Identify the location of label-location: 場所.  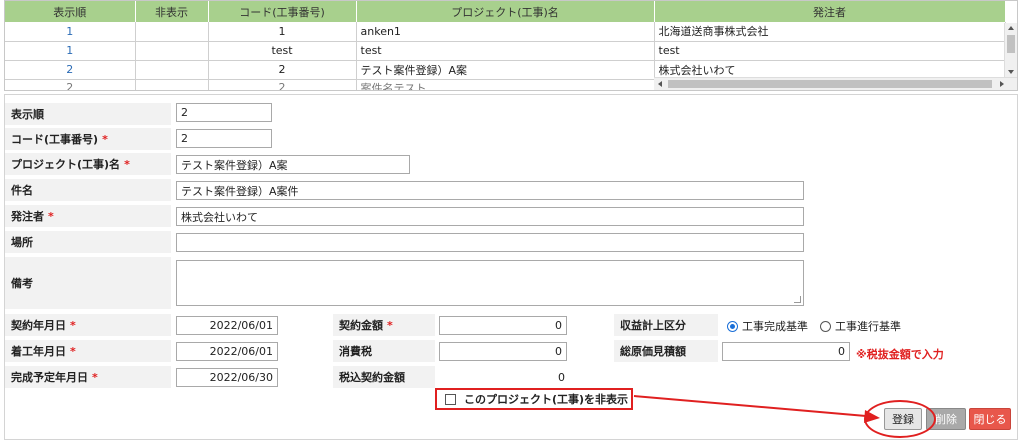
(88, 242).